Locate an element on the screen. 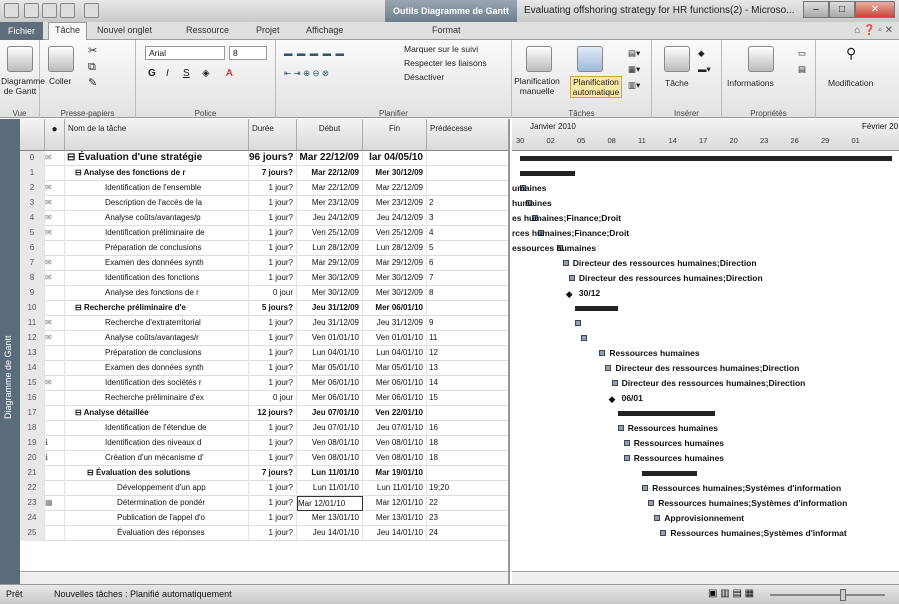 The height and width of the screenshot is (604, 899). row-number: 22 is located at coordinates (32, 488).